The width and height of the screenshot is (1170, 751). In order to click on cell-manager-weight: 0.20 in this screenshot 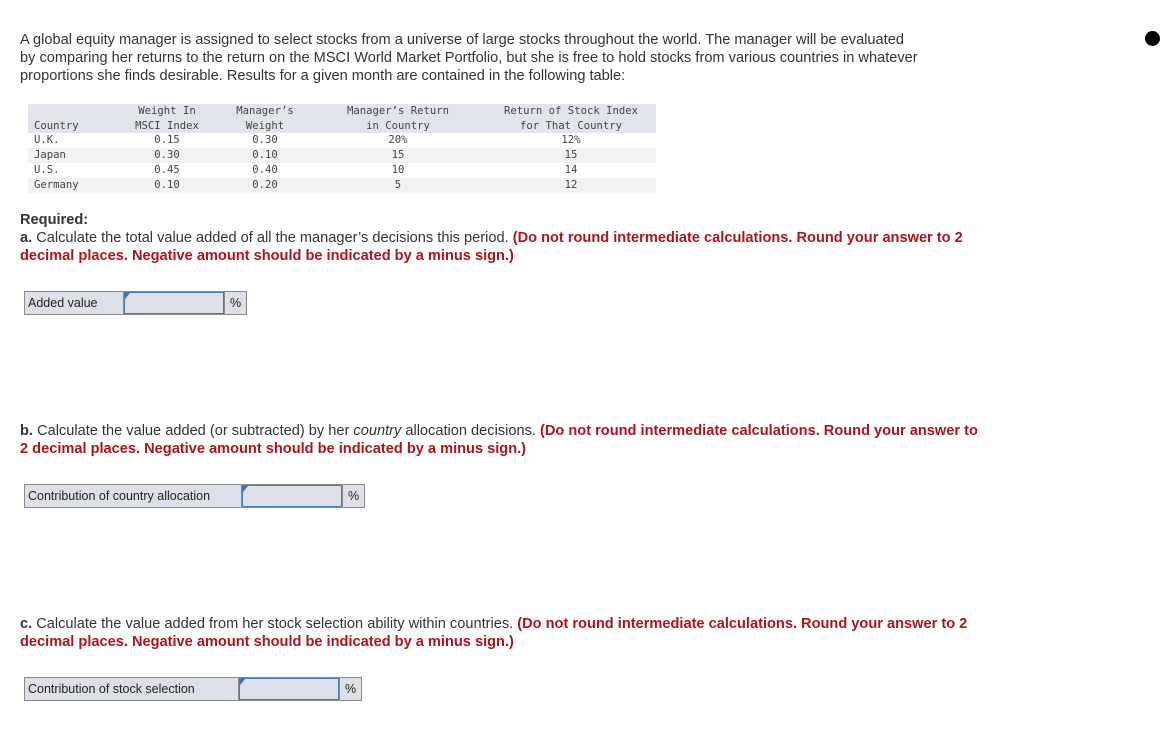, I will do `click(265, 185)`.